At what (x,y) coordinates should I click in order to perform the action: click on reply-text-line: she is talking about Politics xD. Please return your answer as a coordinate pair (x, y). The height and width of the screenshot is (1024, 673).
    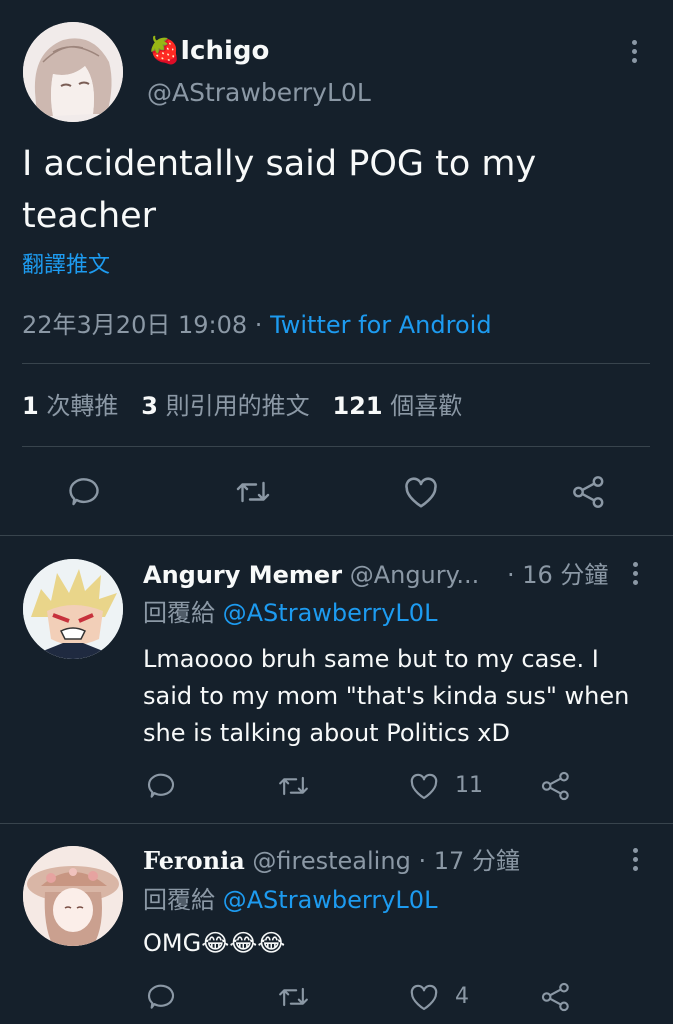
    Looking at the image, I should click on (326, 733).